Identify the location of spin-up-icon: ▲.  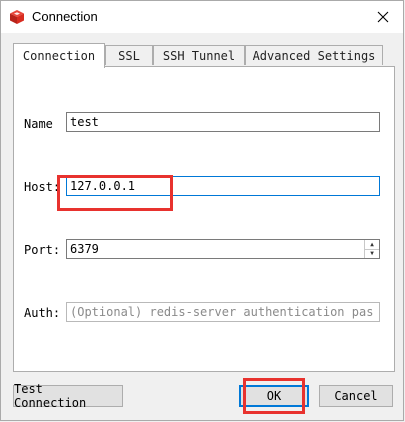
(372, 244).